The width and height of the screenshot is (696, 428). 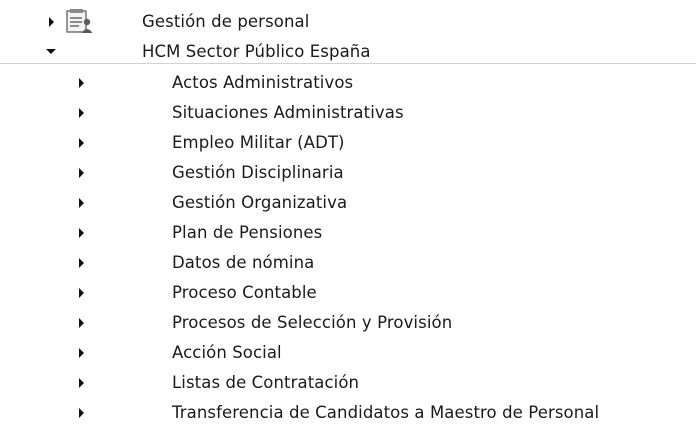 What do you see at coordinates (288, 112) in the screenshot?
I see `tree-node-label: Situaciones Administrativas` at bounding box center [288, 112].